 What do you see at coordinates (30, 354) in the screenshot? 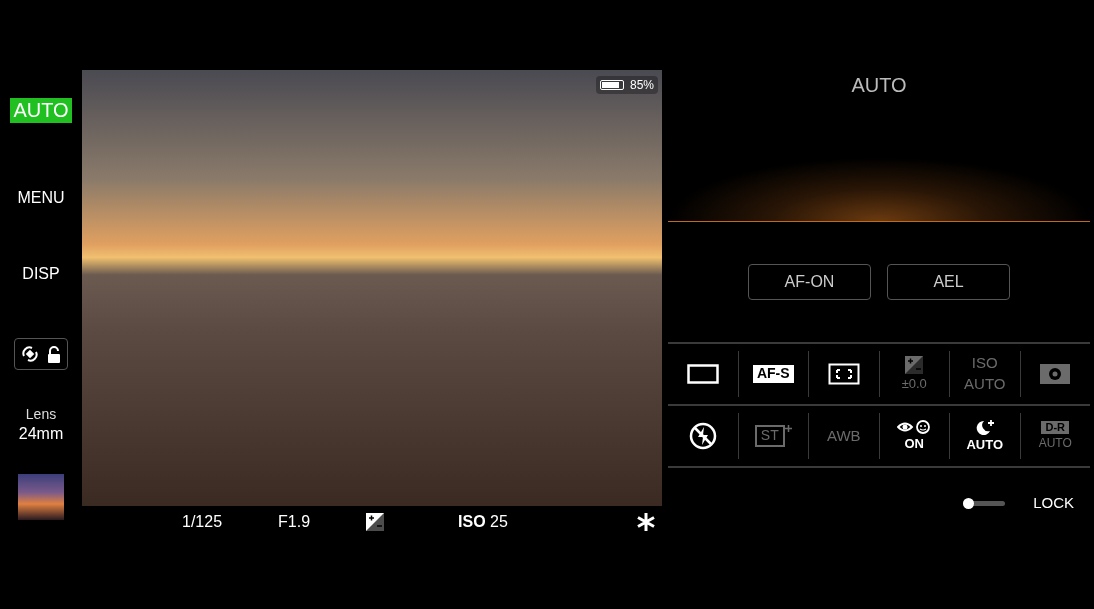
I see `rotate-icon` at bounding box center [30, 354].